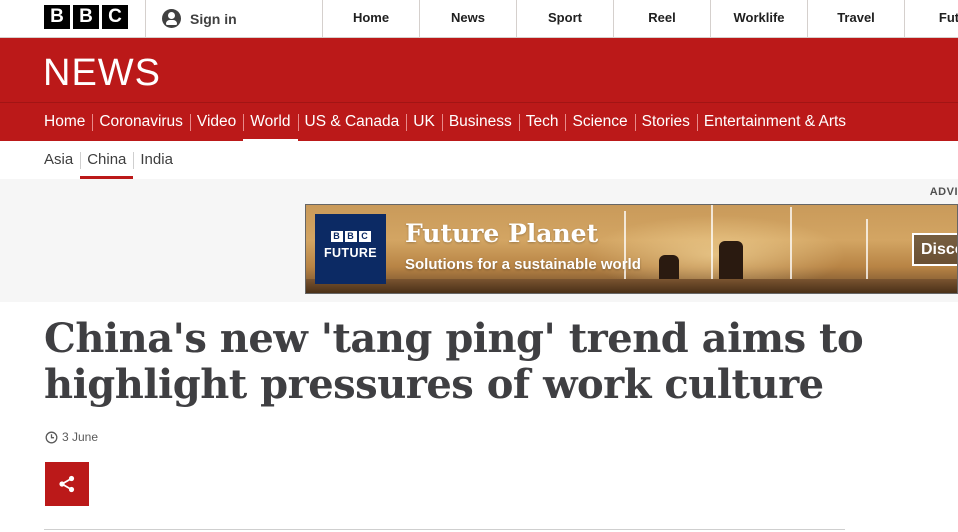 Image resolution: width=958 pixels, height=532 pixels. What do you see at coordinates (502, 233) in the screenshot?
I see `advert-title: Future Planet` at bounding box center [502, 233].